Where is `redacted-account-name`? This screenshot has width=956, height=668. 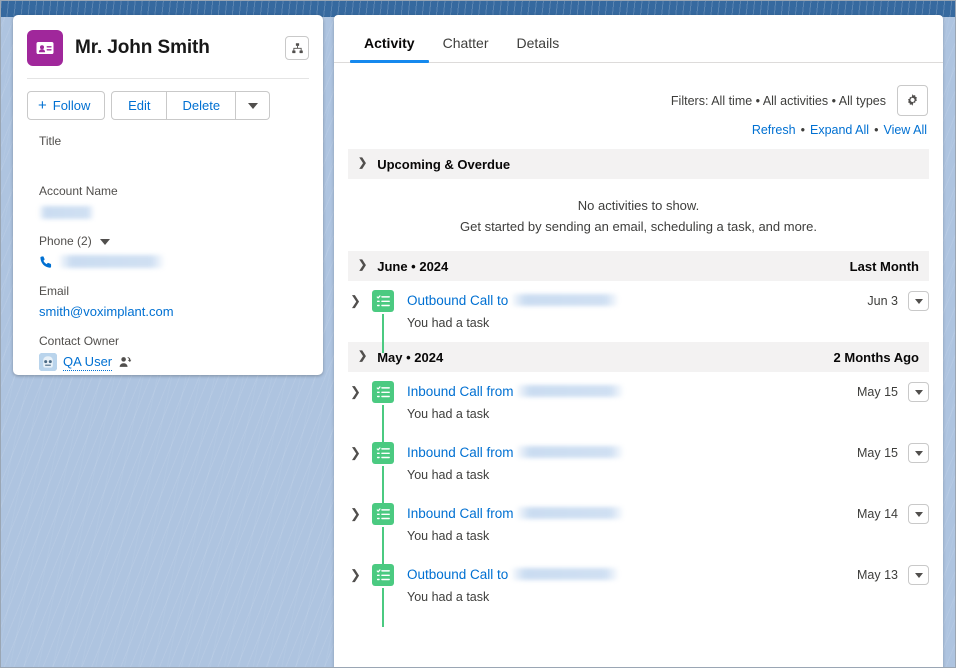
redacted-account-name is located at coordinates (66, 213).